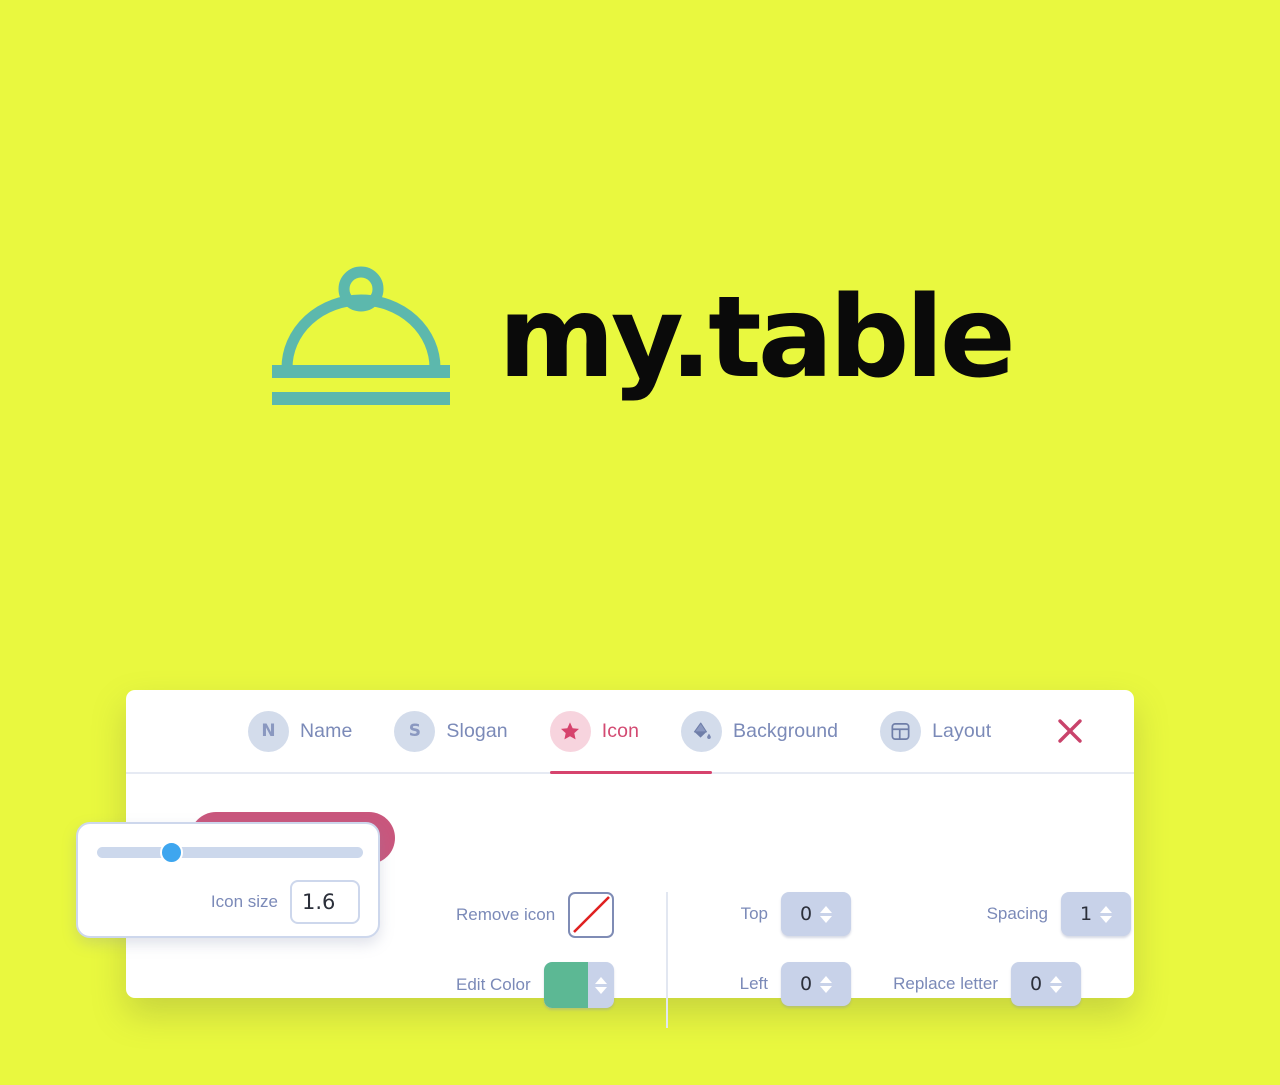 Image resolution: width=1280 pixels, height=1085 pixels. What do you see at coordinates (594, 731) in the screenshot?
I see `tab-icon: Icon` at bounding box center [594, 731].